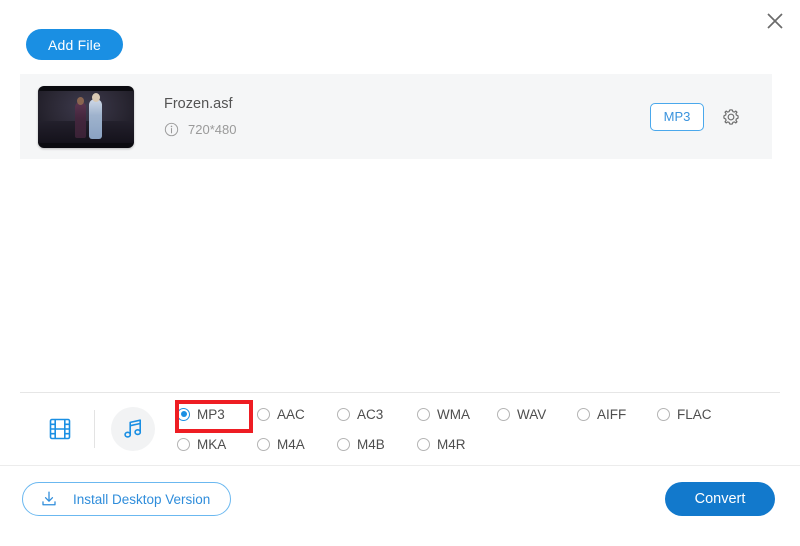 The width and height of the screenshot is (800, 546). I want to click on format-option-label: AAC, so click(291, 414).